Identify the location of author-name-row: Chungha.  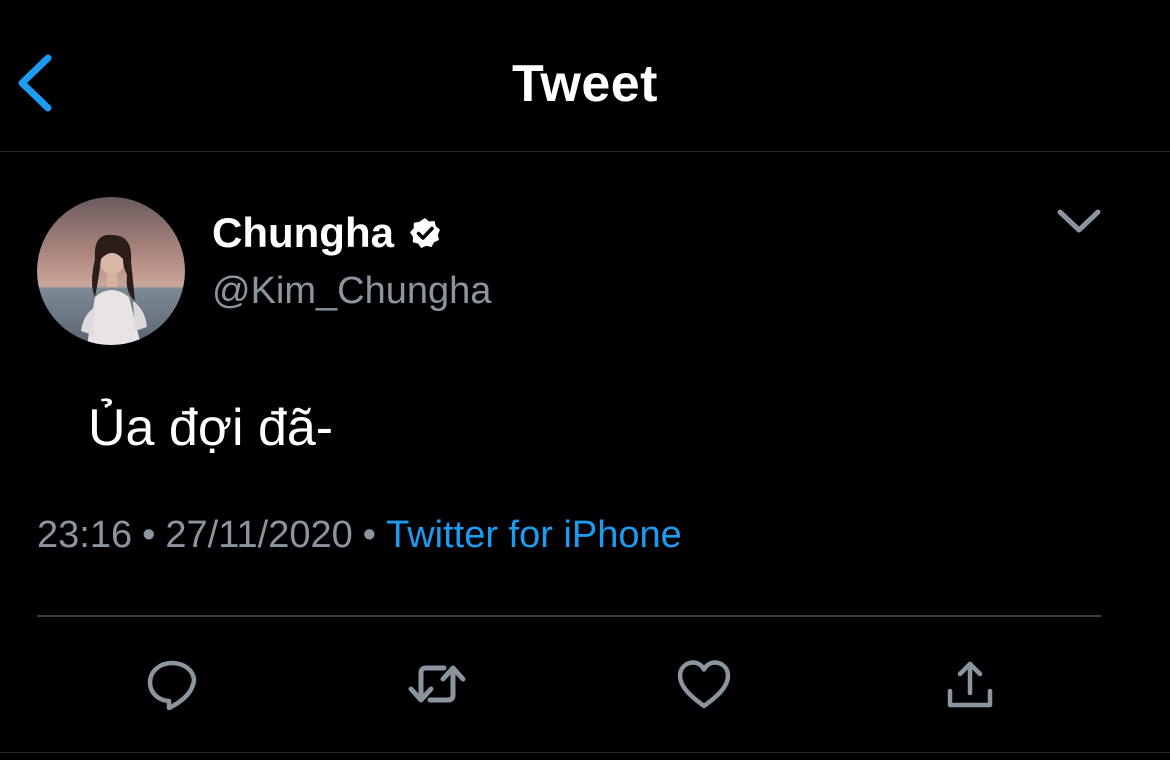
(327, 233).